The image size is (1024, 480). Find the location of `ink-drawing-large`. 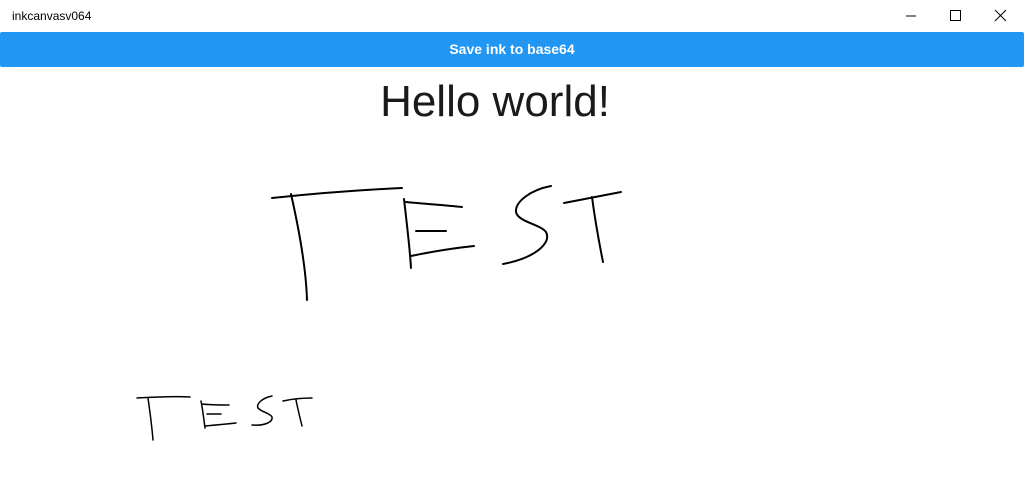

ink-drawing-large is located at coordinates (446, 243).